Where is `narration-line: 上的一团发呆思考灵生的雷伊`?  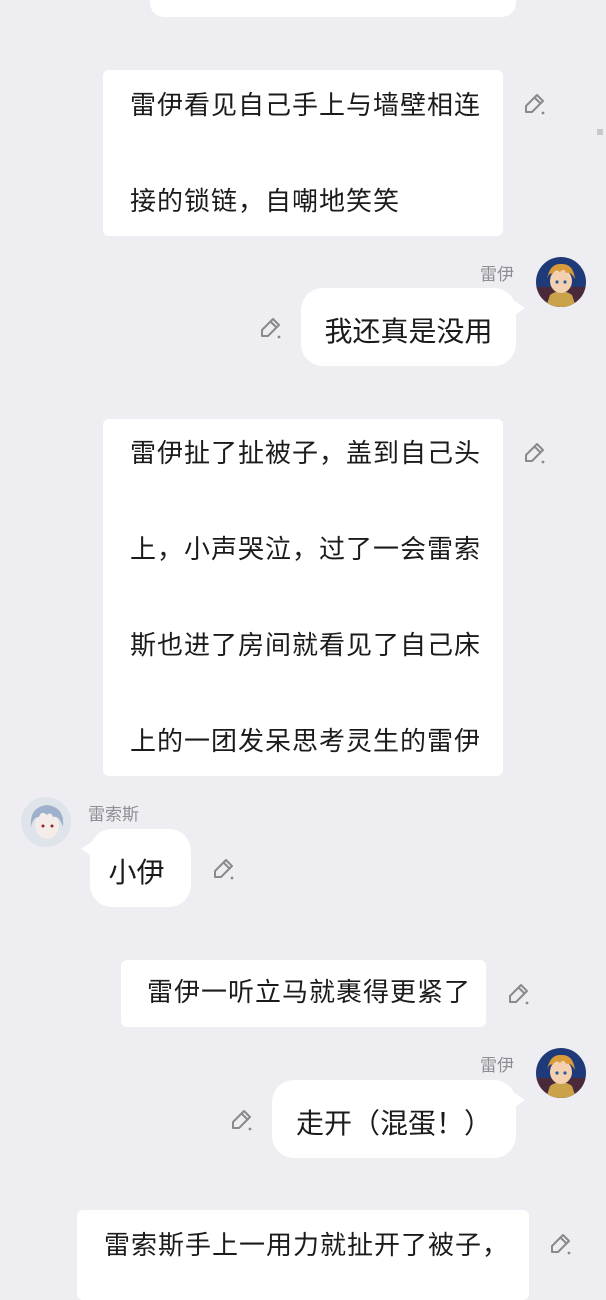
narration-line: 上的一团发呆思考灵生的雷伊 is located at coordinates (306, 742).